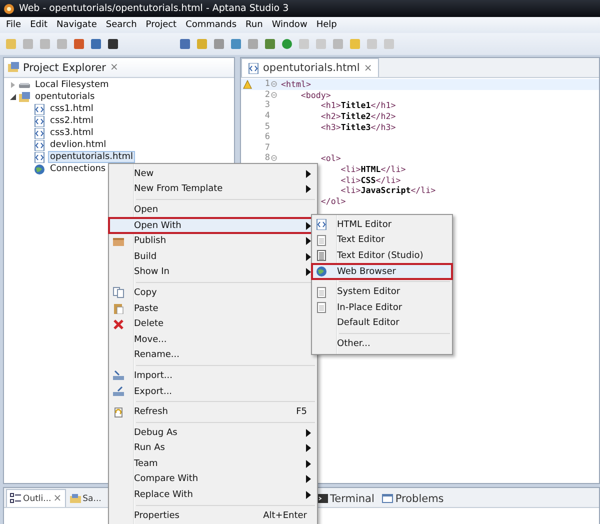 This screenshot has width=600, height=524. I want to click on tree-item: css3.html, so click(72, 133).